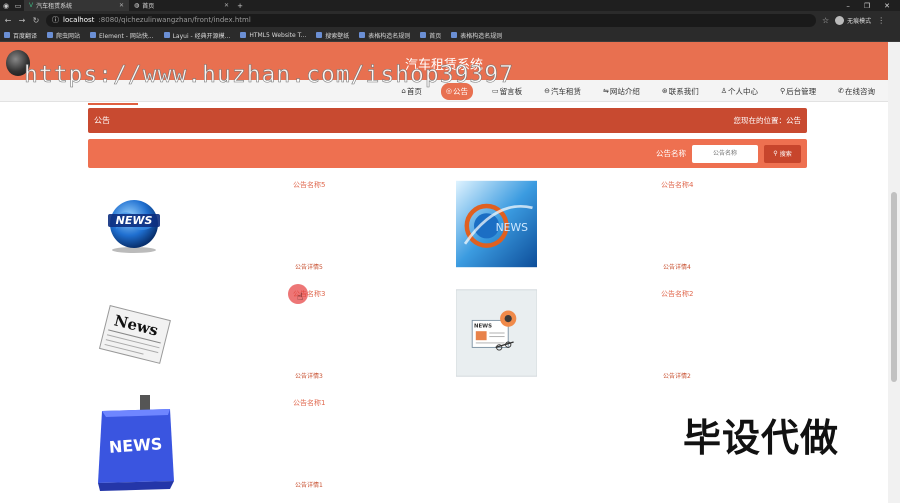  What do you see at coordinates (447, 153) in the screenshot?
I see `search-bar: 公告名称 ⚲ 搜索` at bounding box center [447, 153].